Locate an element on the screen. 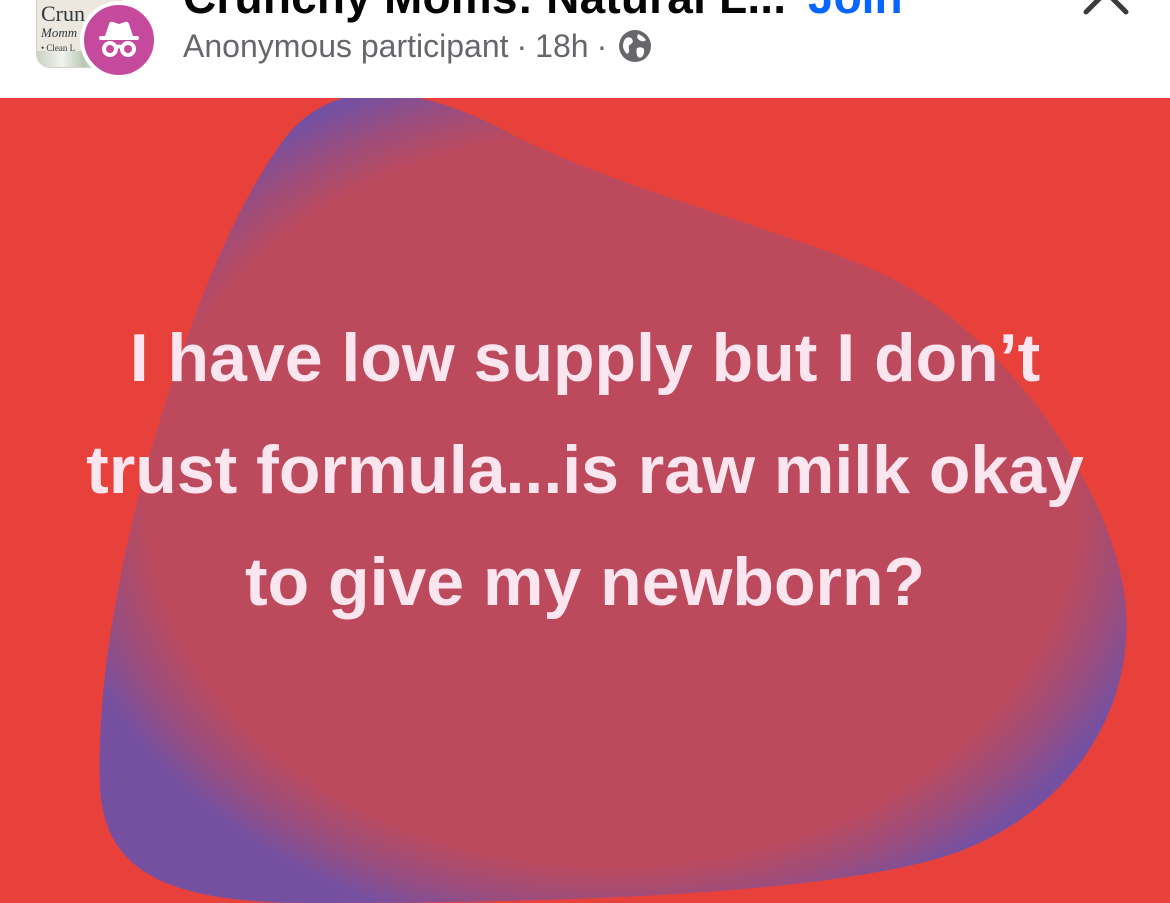 Image resolution: width=1170 pixels, height=903 pixels. incognito-icon is located at coordinates (119, 39).